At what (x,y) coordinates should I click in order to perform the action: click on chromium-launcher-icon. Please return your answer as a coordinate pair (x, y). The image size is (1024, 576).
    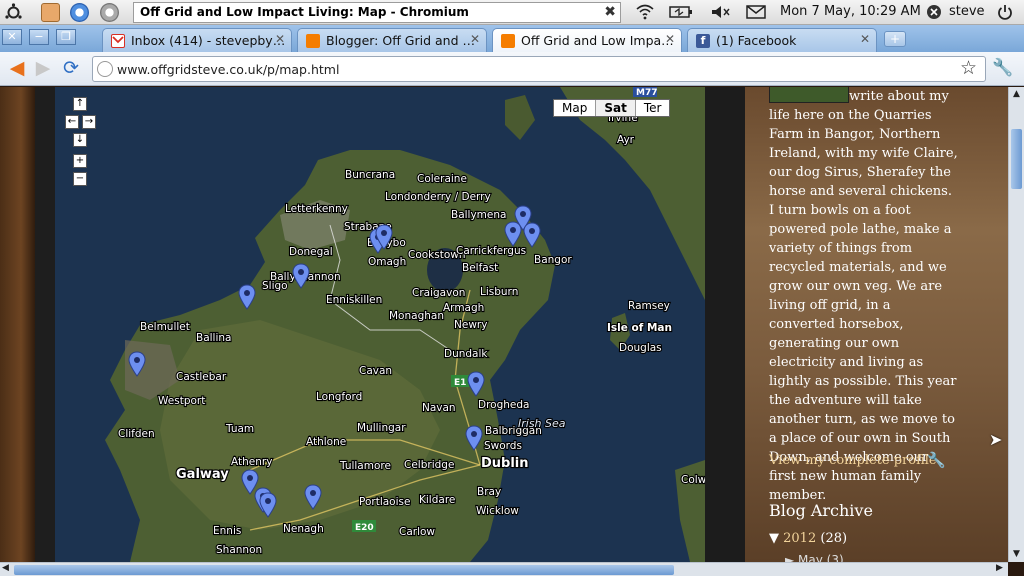
    Looking at the image, I should click on (79, 12).